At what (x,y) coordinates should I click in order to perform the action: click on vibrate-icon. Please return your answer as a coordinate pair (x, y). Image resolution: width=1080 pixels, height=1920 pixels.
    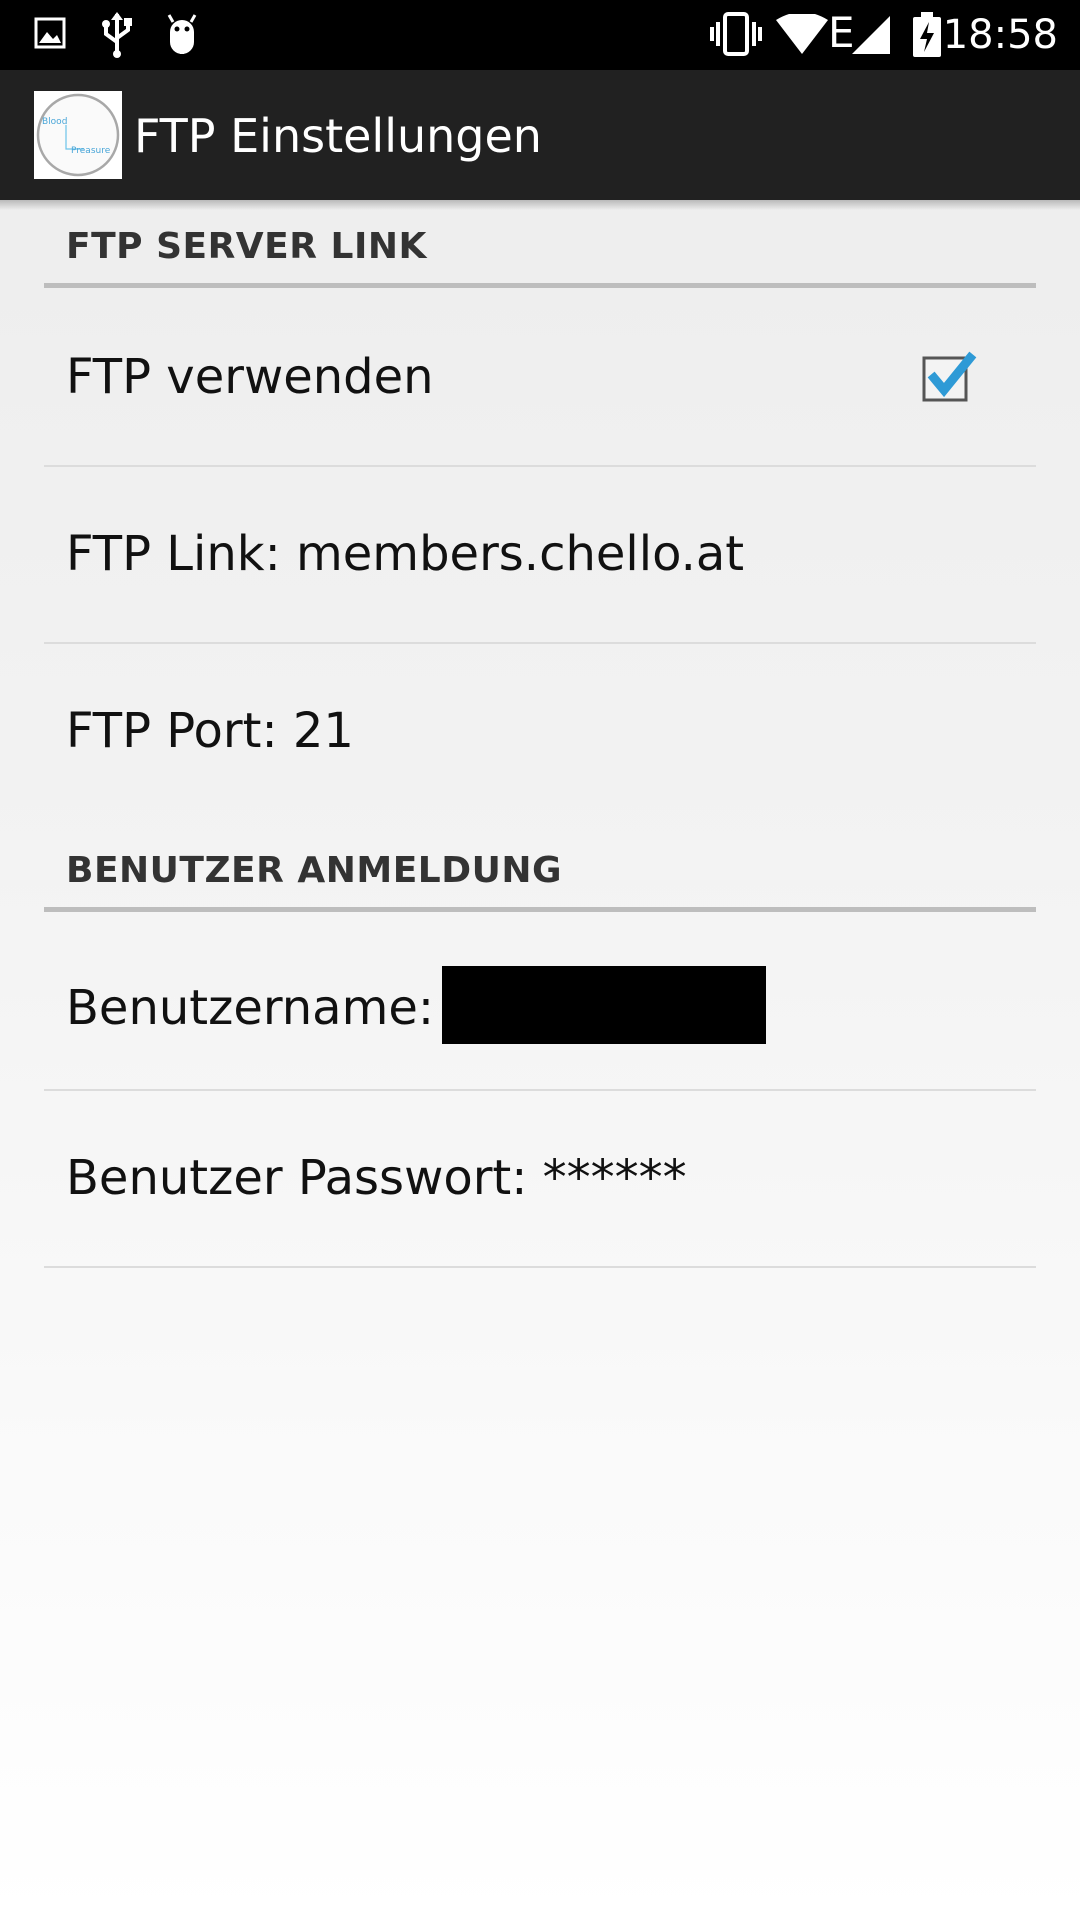
    Looking at the image, I should click on (736, 34).